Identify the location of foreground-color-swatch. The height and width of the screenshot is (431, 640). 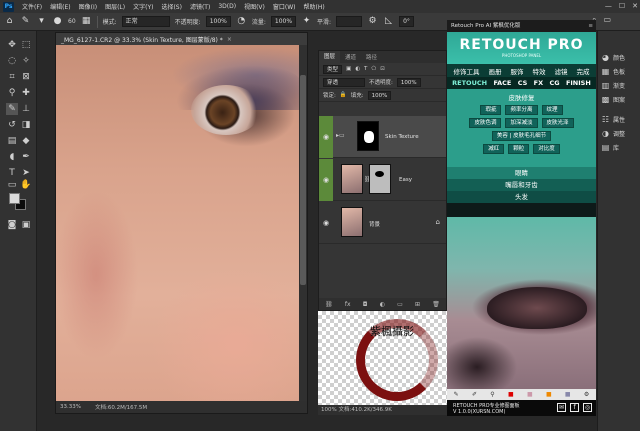
(14, 198).